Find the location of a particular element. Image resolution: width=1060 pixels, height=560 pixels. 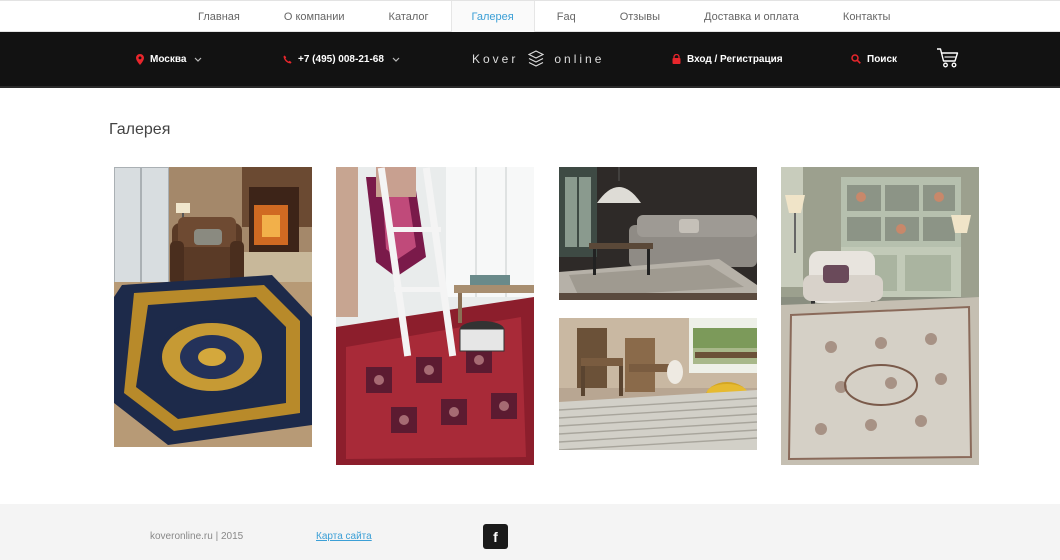

login-label: Вход / Регистрация is located at coordinates (735, 59).